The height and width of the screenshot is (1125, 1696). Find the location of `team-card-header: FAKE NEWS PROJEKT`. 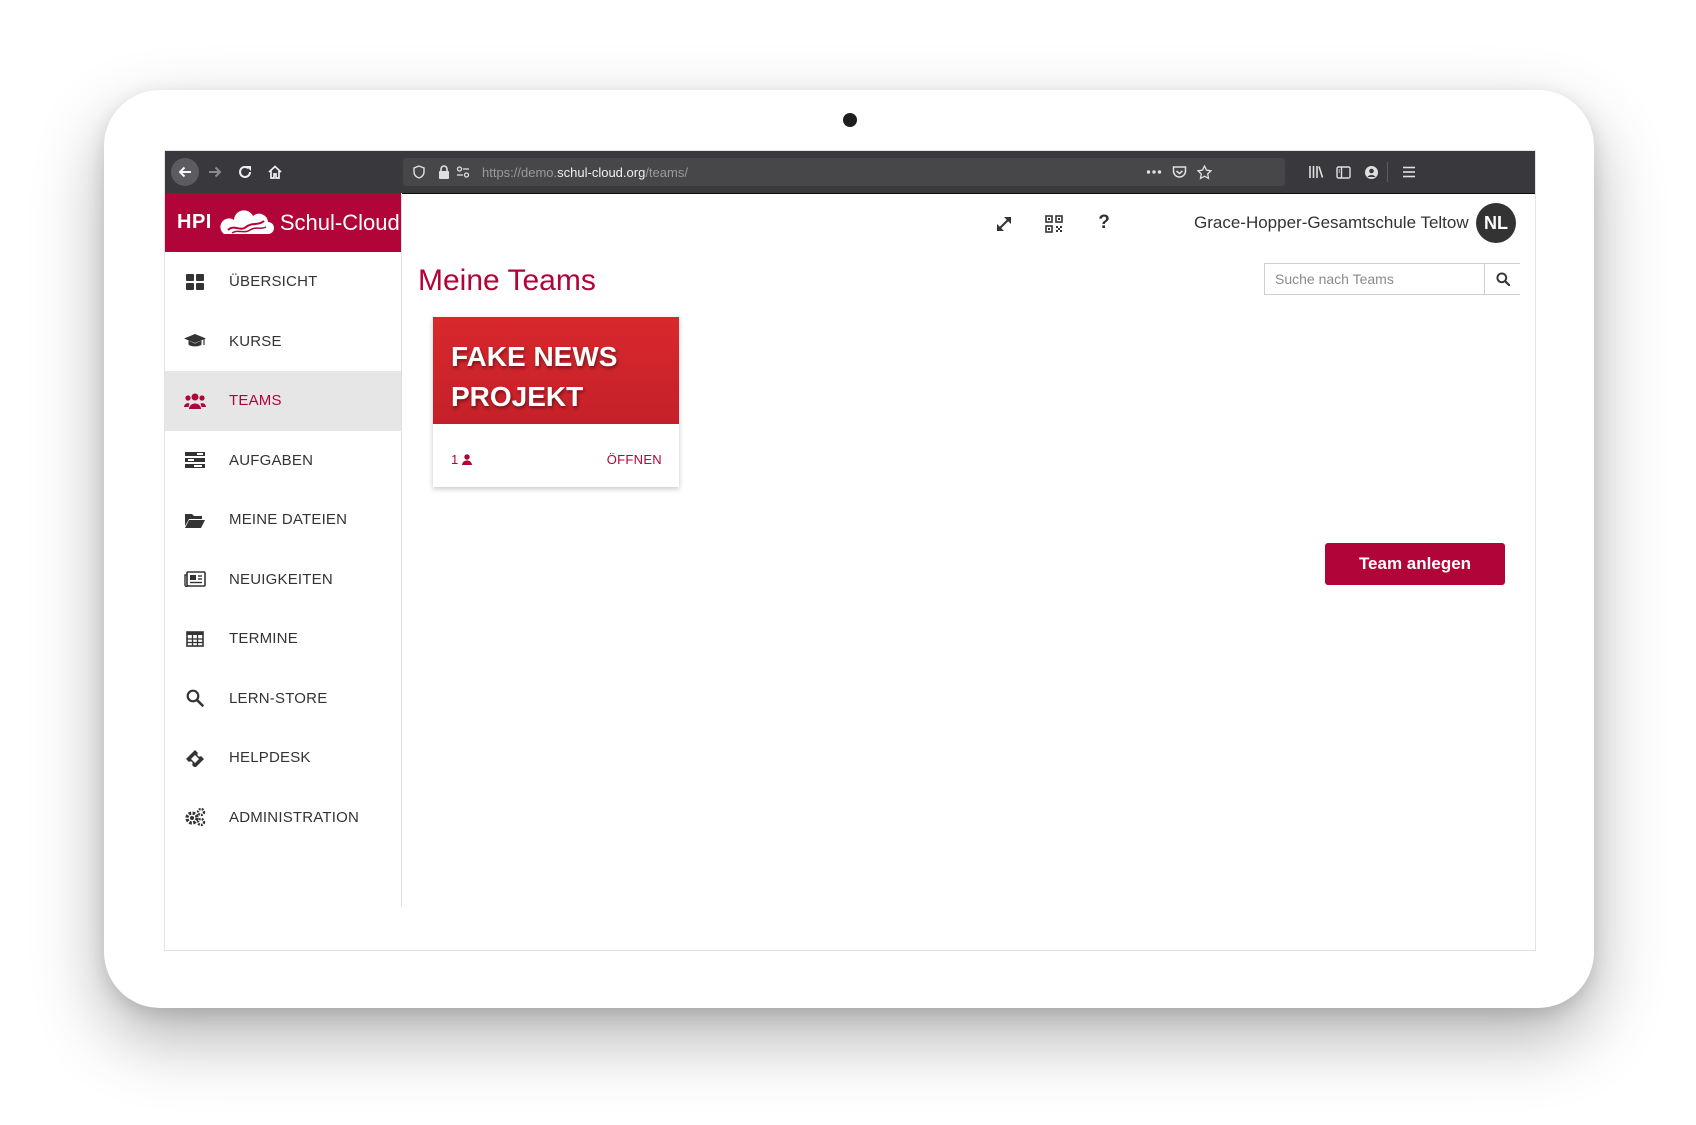

team-card-header: FAKE NEWS PROJEKT is located at coordinates (556, 370).